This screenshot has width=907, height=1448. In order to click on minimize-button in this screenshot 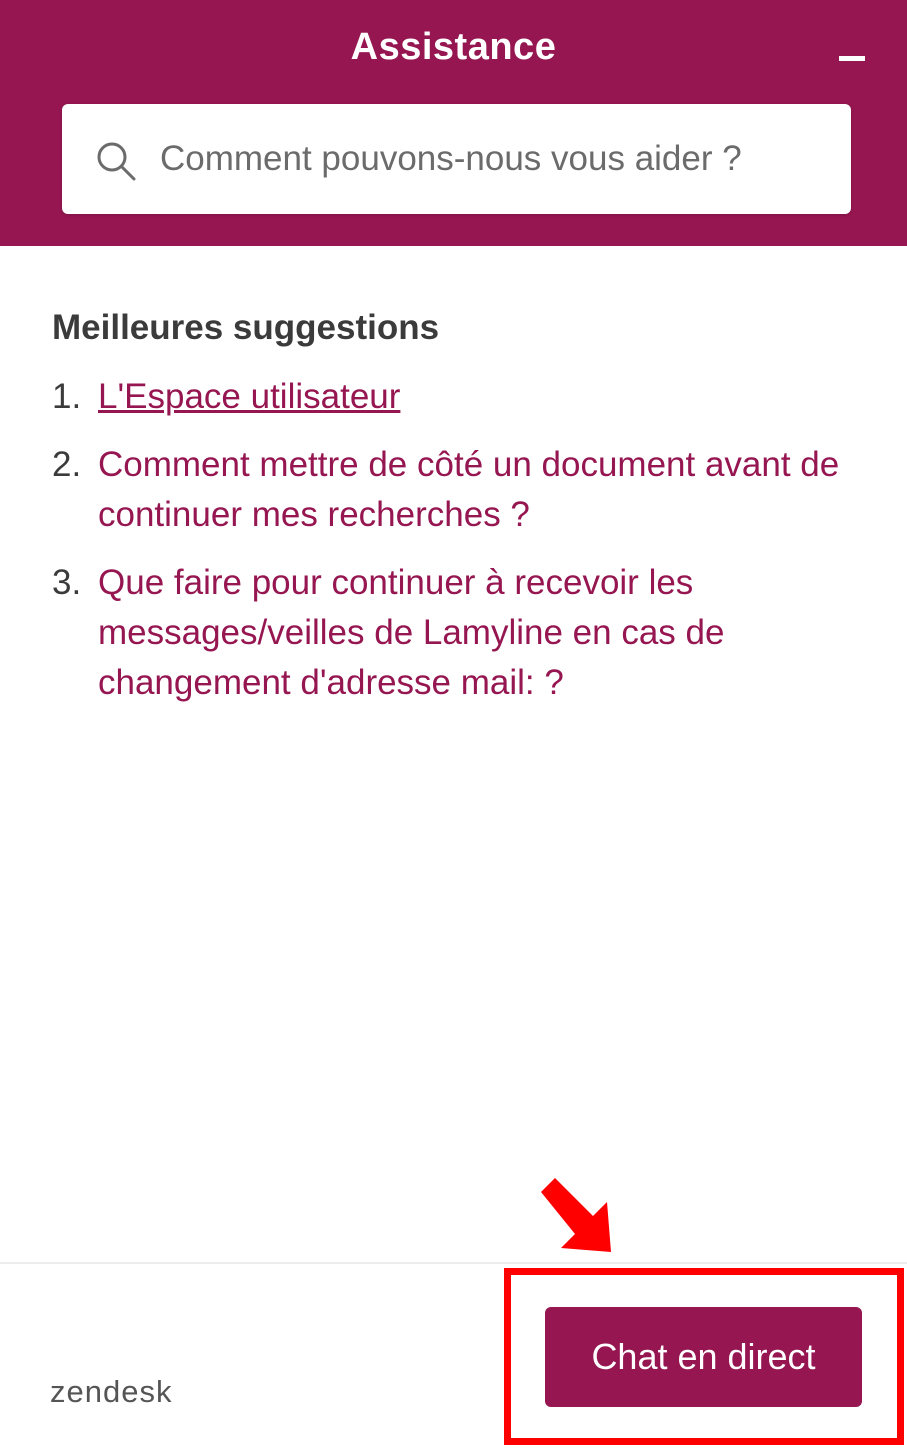, I will do `click(852, 53)`.